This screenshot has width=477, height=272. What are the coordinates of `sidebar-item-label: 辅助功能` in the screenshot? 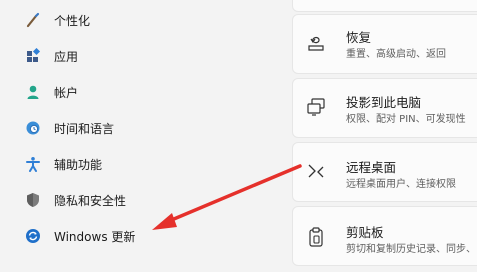 It's located at (78, 164).